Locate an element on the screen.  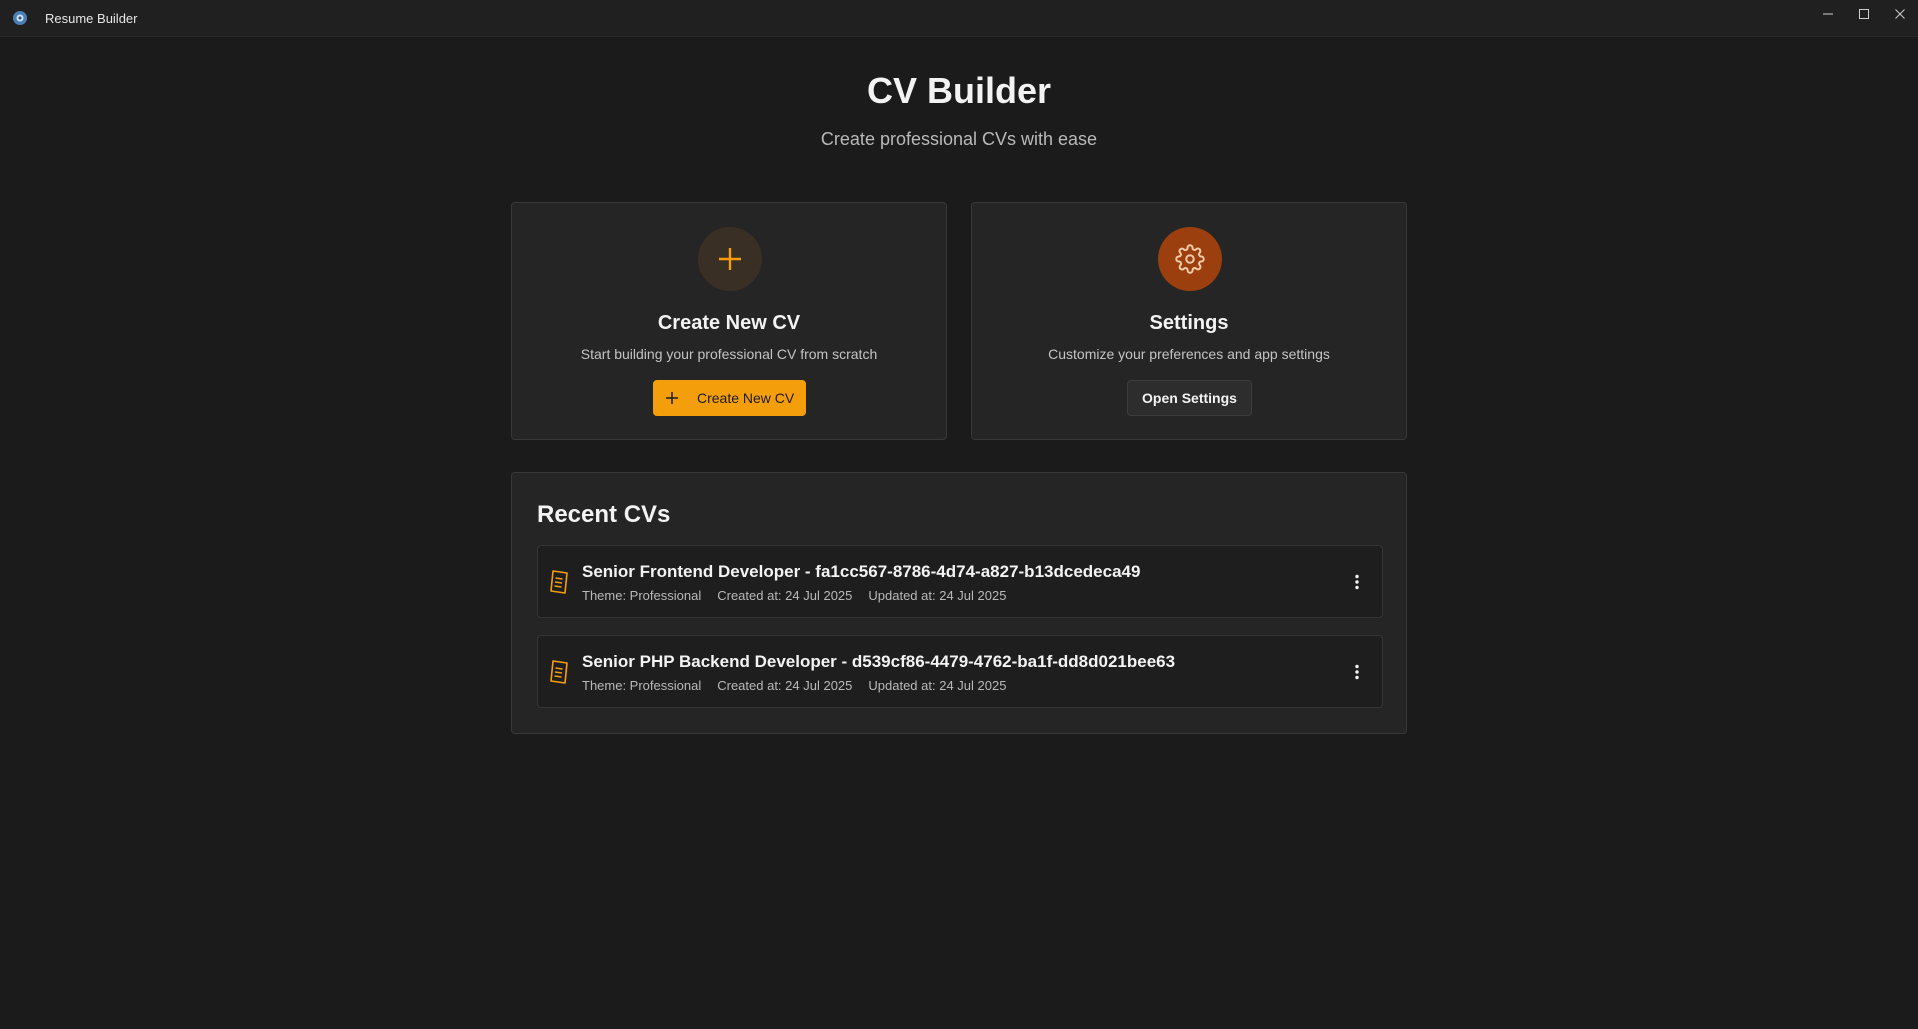
page-title: CV Builder is located at coordinates (959, 90).